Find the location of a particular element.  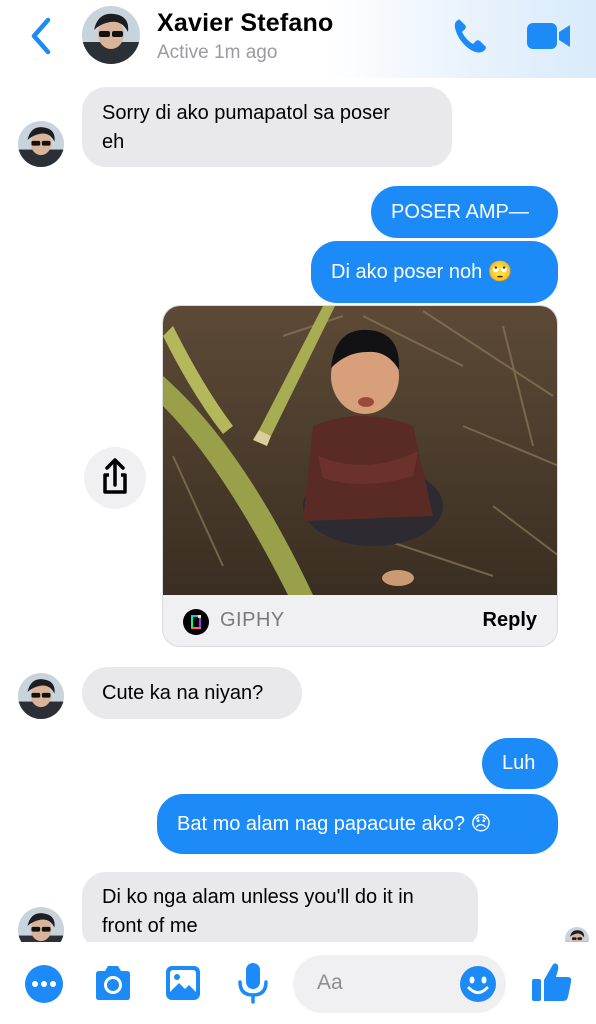

giphy-logo-icon is located at coordinates (196, 622).